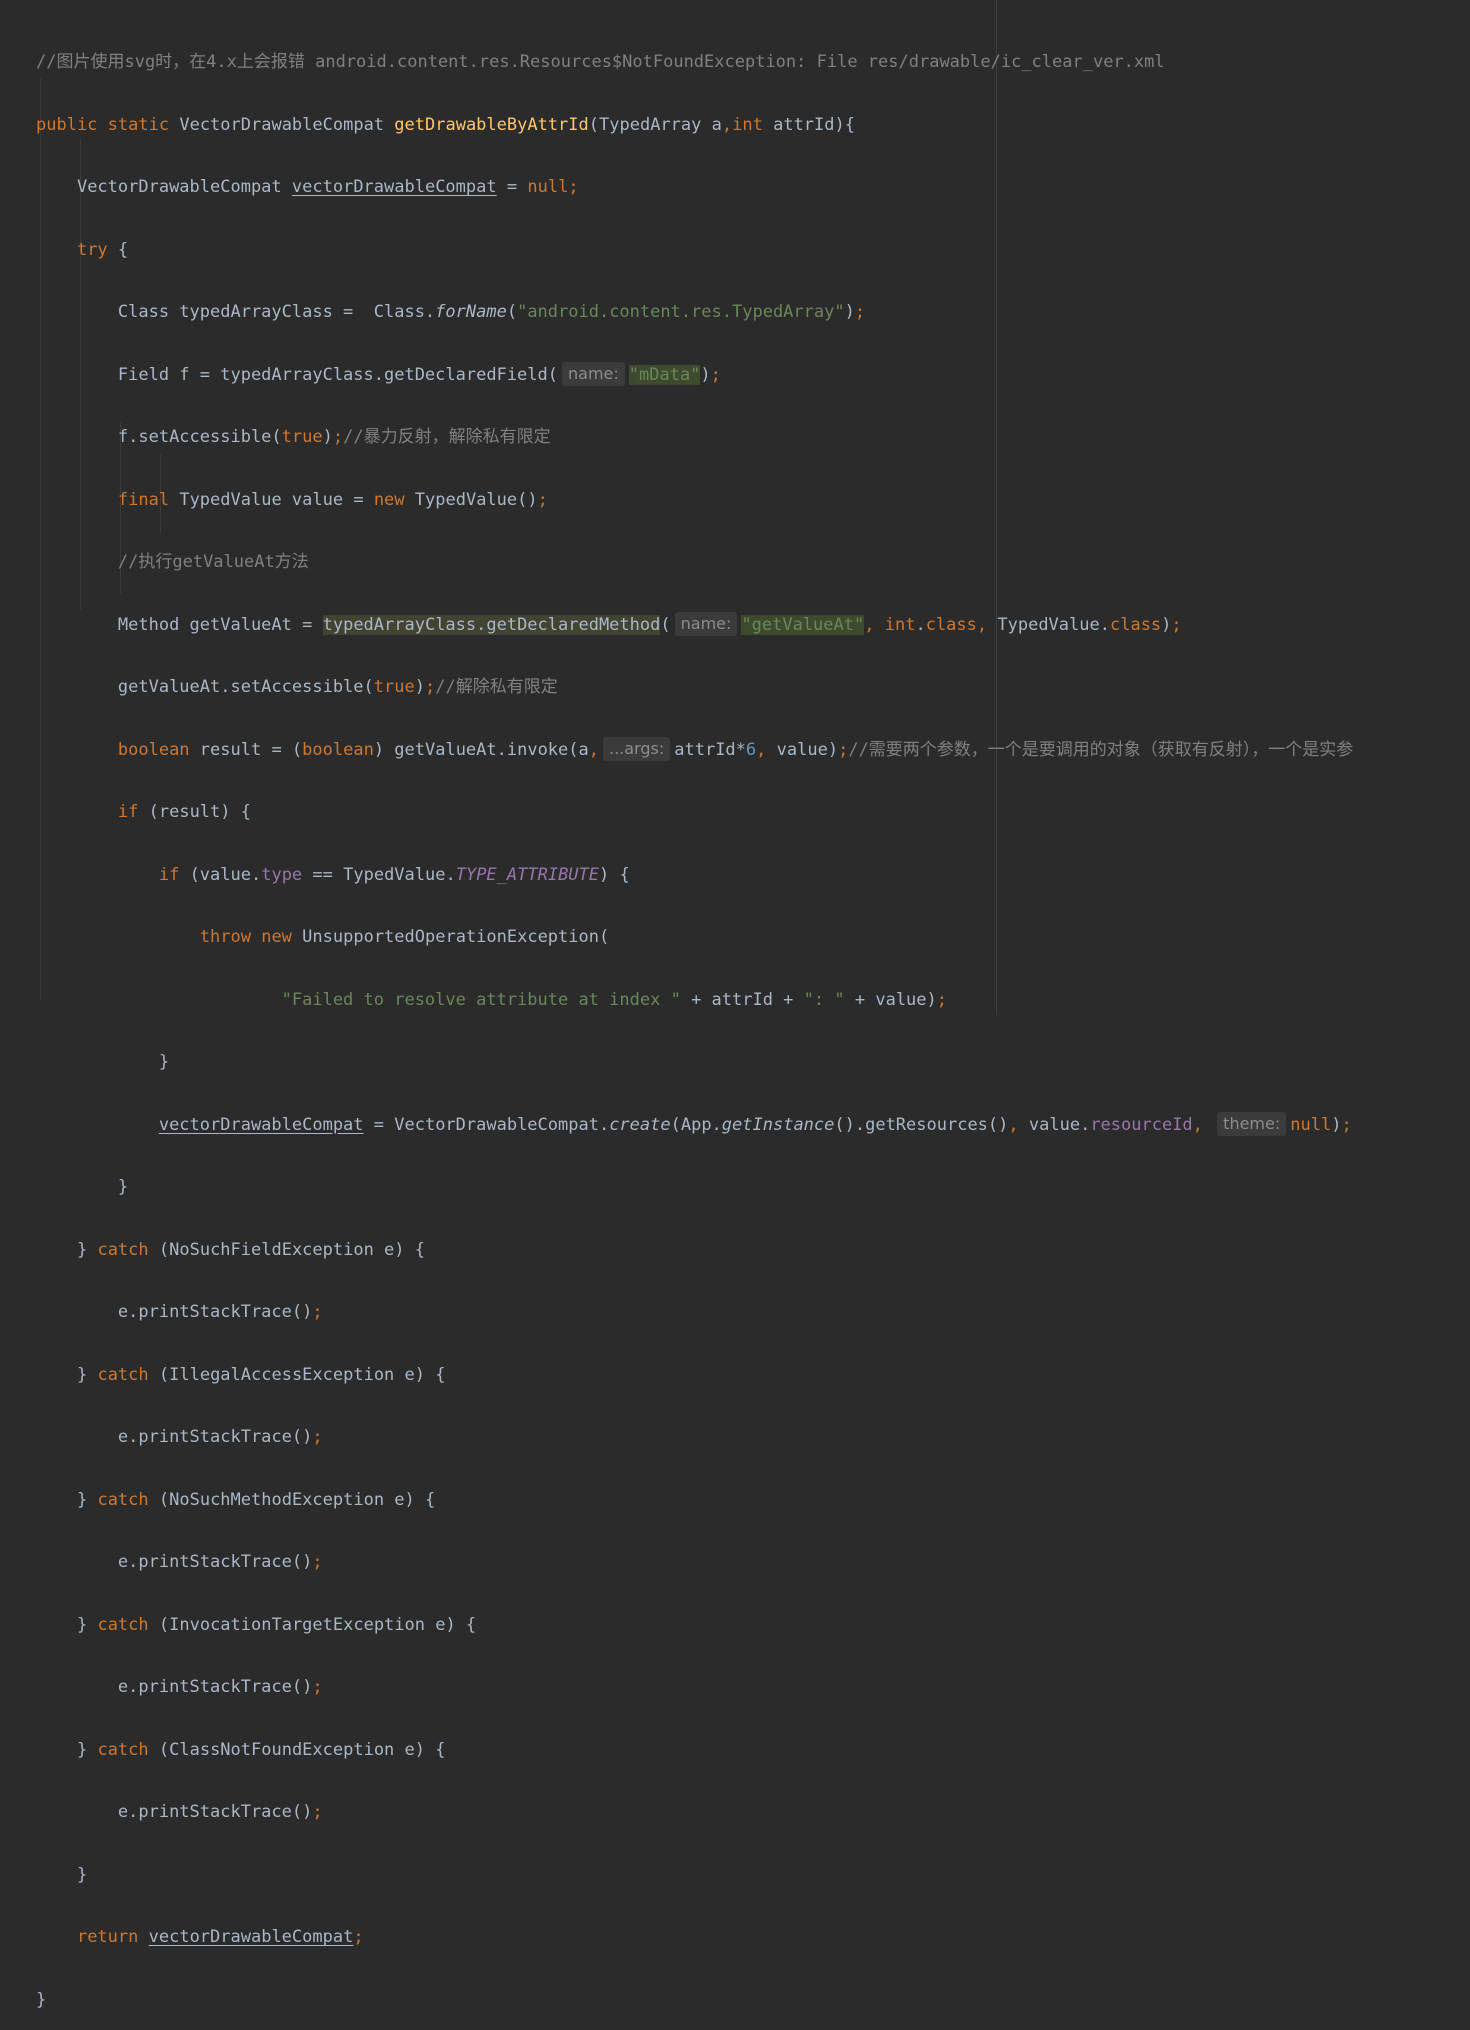  I want to click on static-constant: TYPE_ATTRIBUTE, so click(527, 874).